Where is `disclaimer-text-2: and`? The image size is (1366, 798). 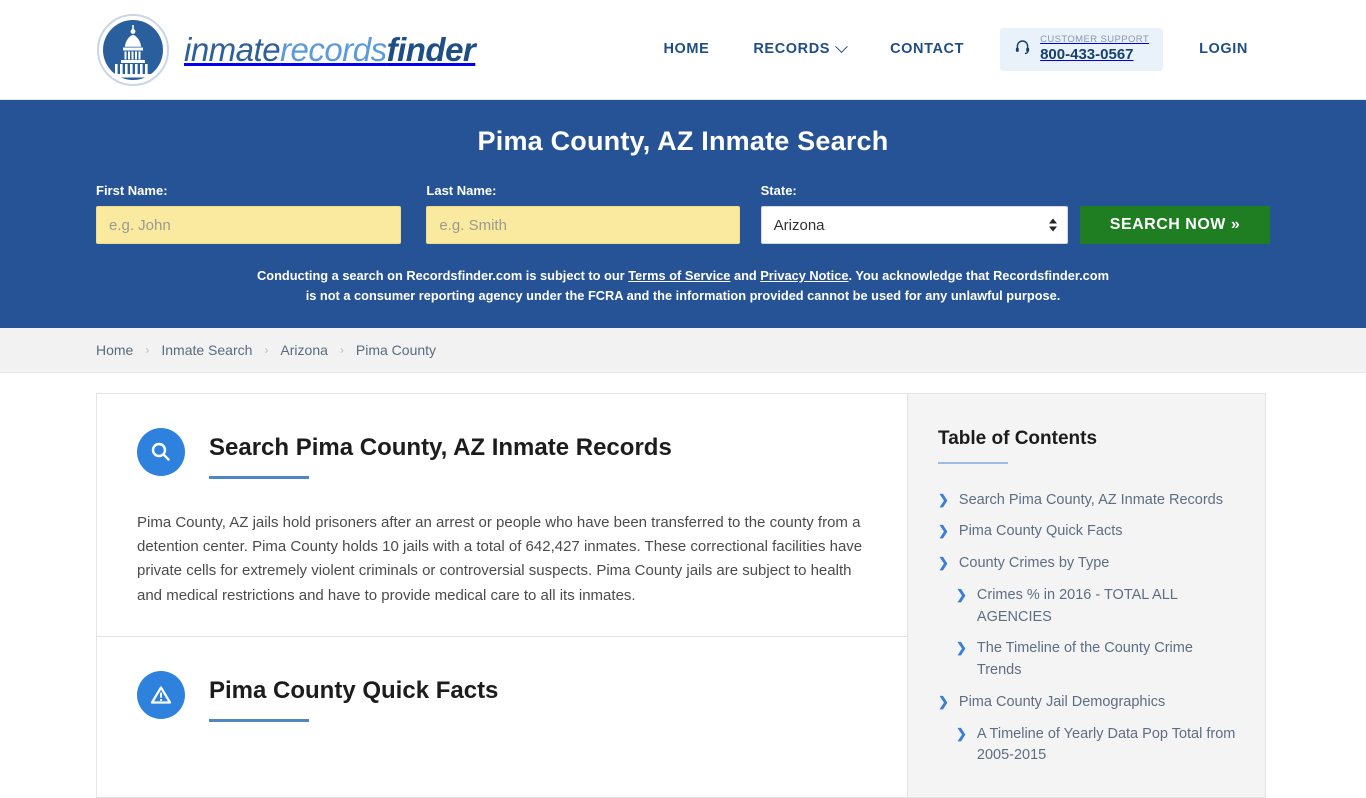 disclaimer-text-2: and is located at coordinates (745, 275).